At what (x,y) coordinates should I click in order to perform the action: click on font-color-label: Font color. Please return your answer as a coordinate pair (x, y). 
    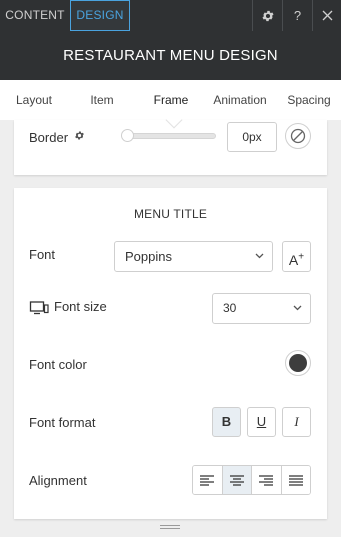
    Looking at the image, I should click on (58, 364).